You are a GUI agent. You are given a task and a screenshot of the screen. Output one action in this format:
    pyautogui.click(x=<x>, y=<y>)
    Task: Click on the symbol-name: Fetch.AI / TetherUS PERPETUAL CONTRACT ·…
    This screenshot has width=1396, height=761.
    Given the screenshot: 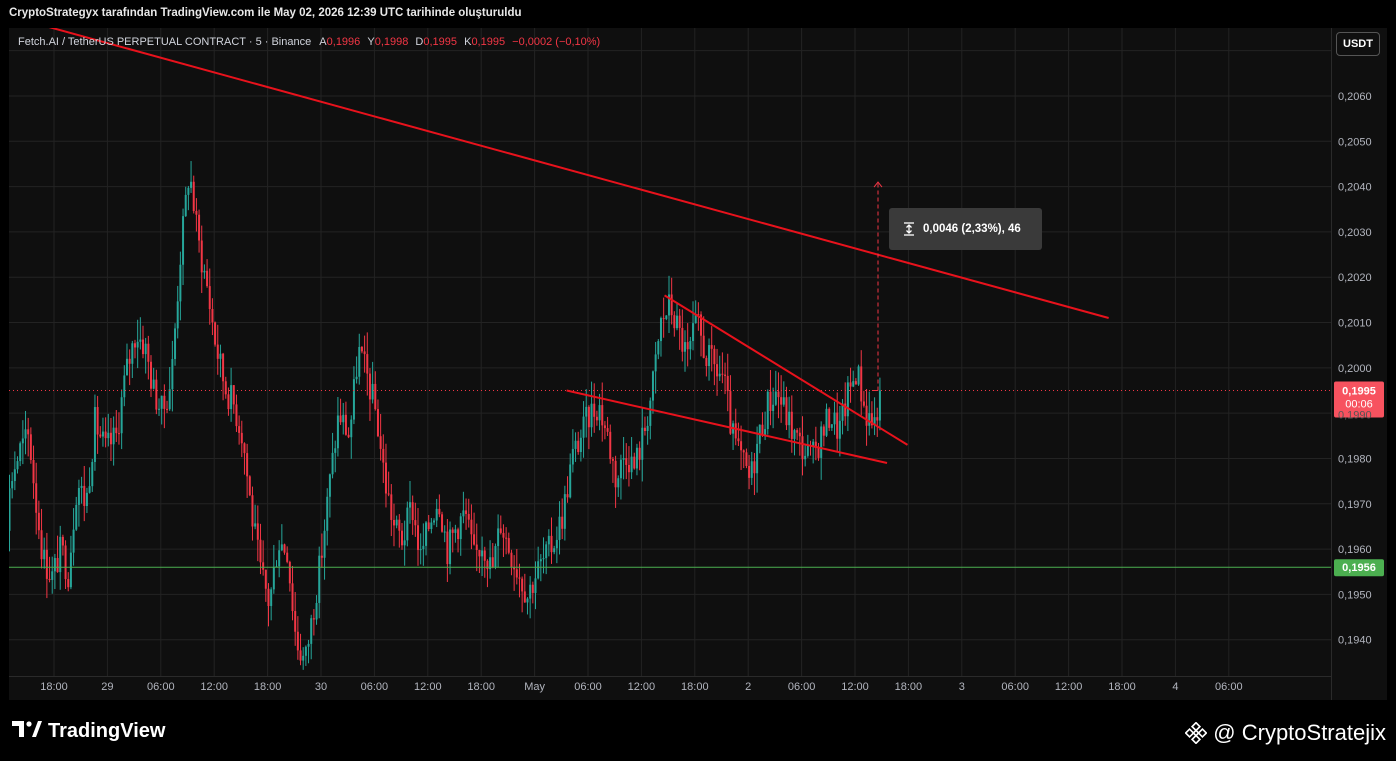 What is the action you would take?
    pyautogui.click(x=164, y=42)
    